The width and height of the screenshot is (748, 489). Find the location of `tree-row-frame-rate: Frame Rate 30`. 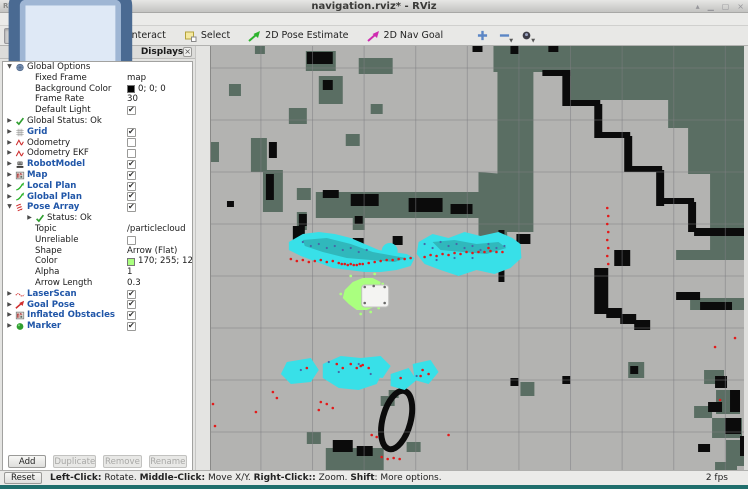

tree-row-frame-rate: Frame Rate 30 is located at coordinates (97, 99).